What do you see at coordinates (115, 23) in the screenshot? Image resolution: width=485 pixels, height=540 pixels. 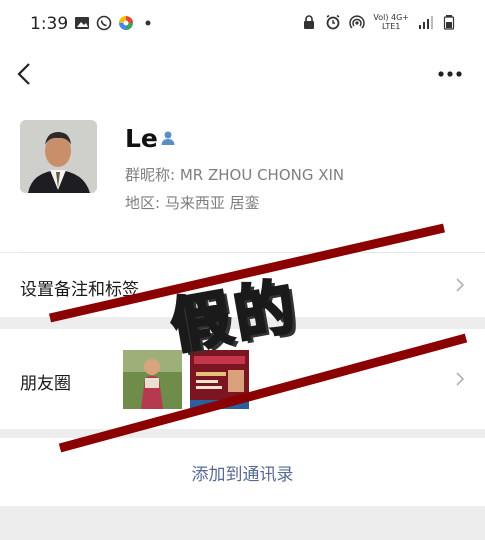 I see `status-notification-icons` at bounding box center [115, 23].